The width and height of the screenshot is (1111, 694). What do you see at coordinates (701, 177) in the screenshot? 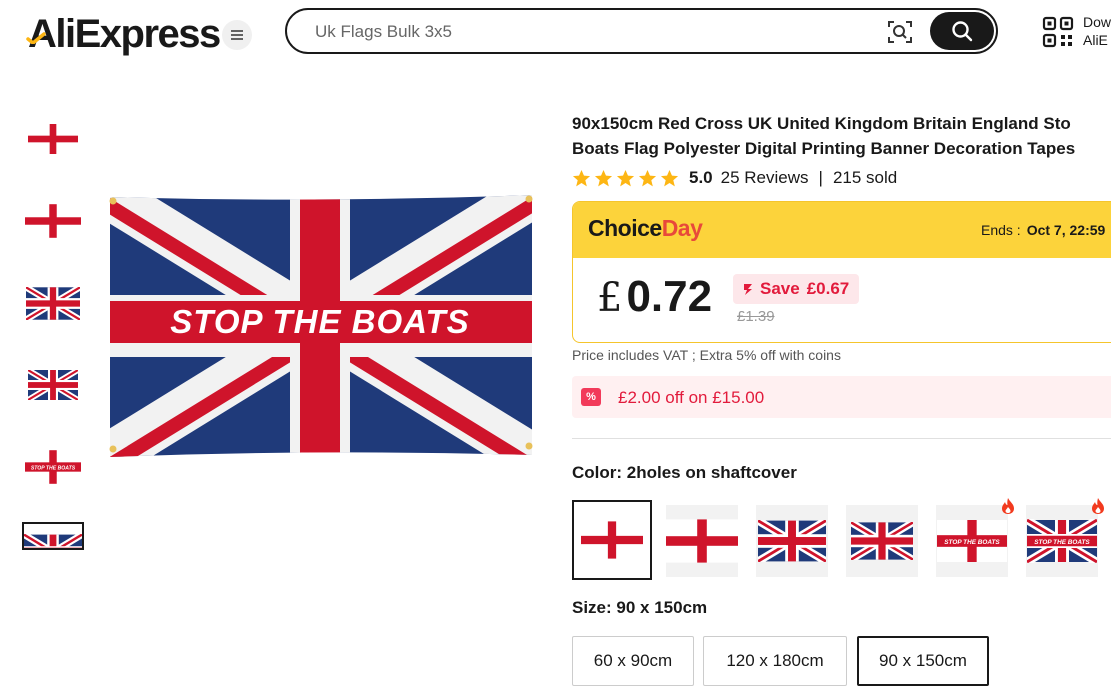
I see `rating-value: 5.0` at bounding box center [701, 177].